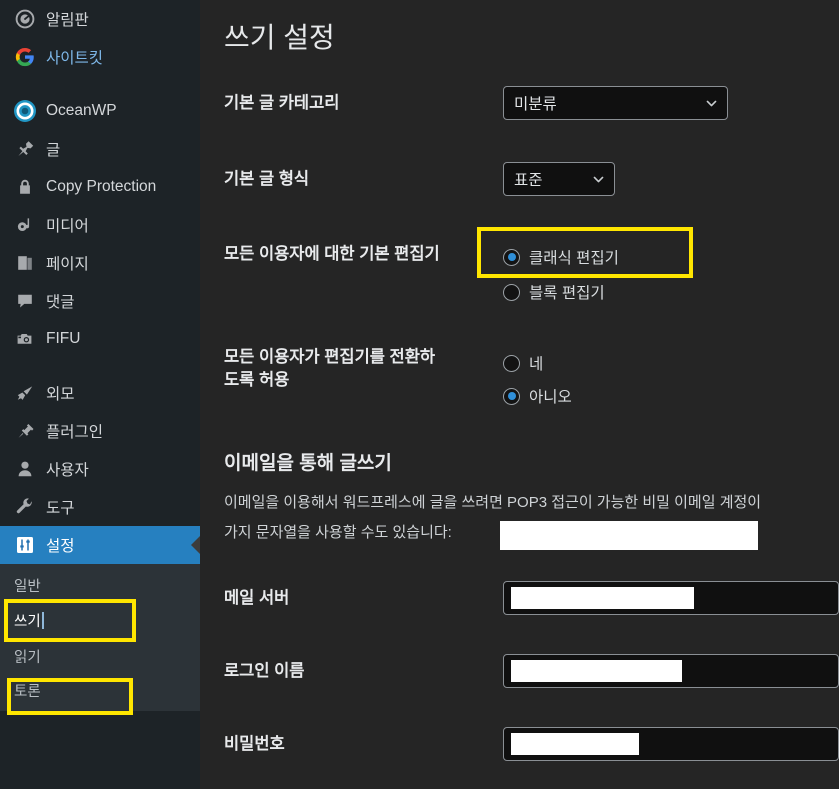  What do you see at coordinates (25, 187) in the screenshot?
I see `lock-icon` at bounding box center [25, 187].